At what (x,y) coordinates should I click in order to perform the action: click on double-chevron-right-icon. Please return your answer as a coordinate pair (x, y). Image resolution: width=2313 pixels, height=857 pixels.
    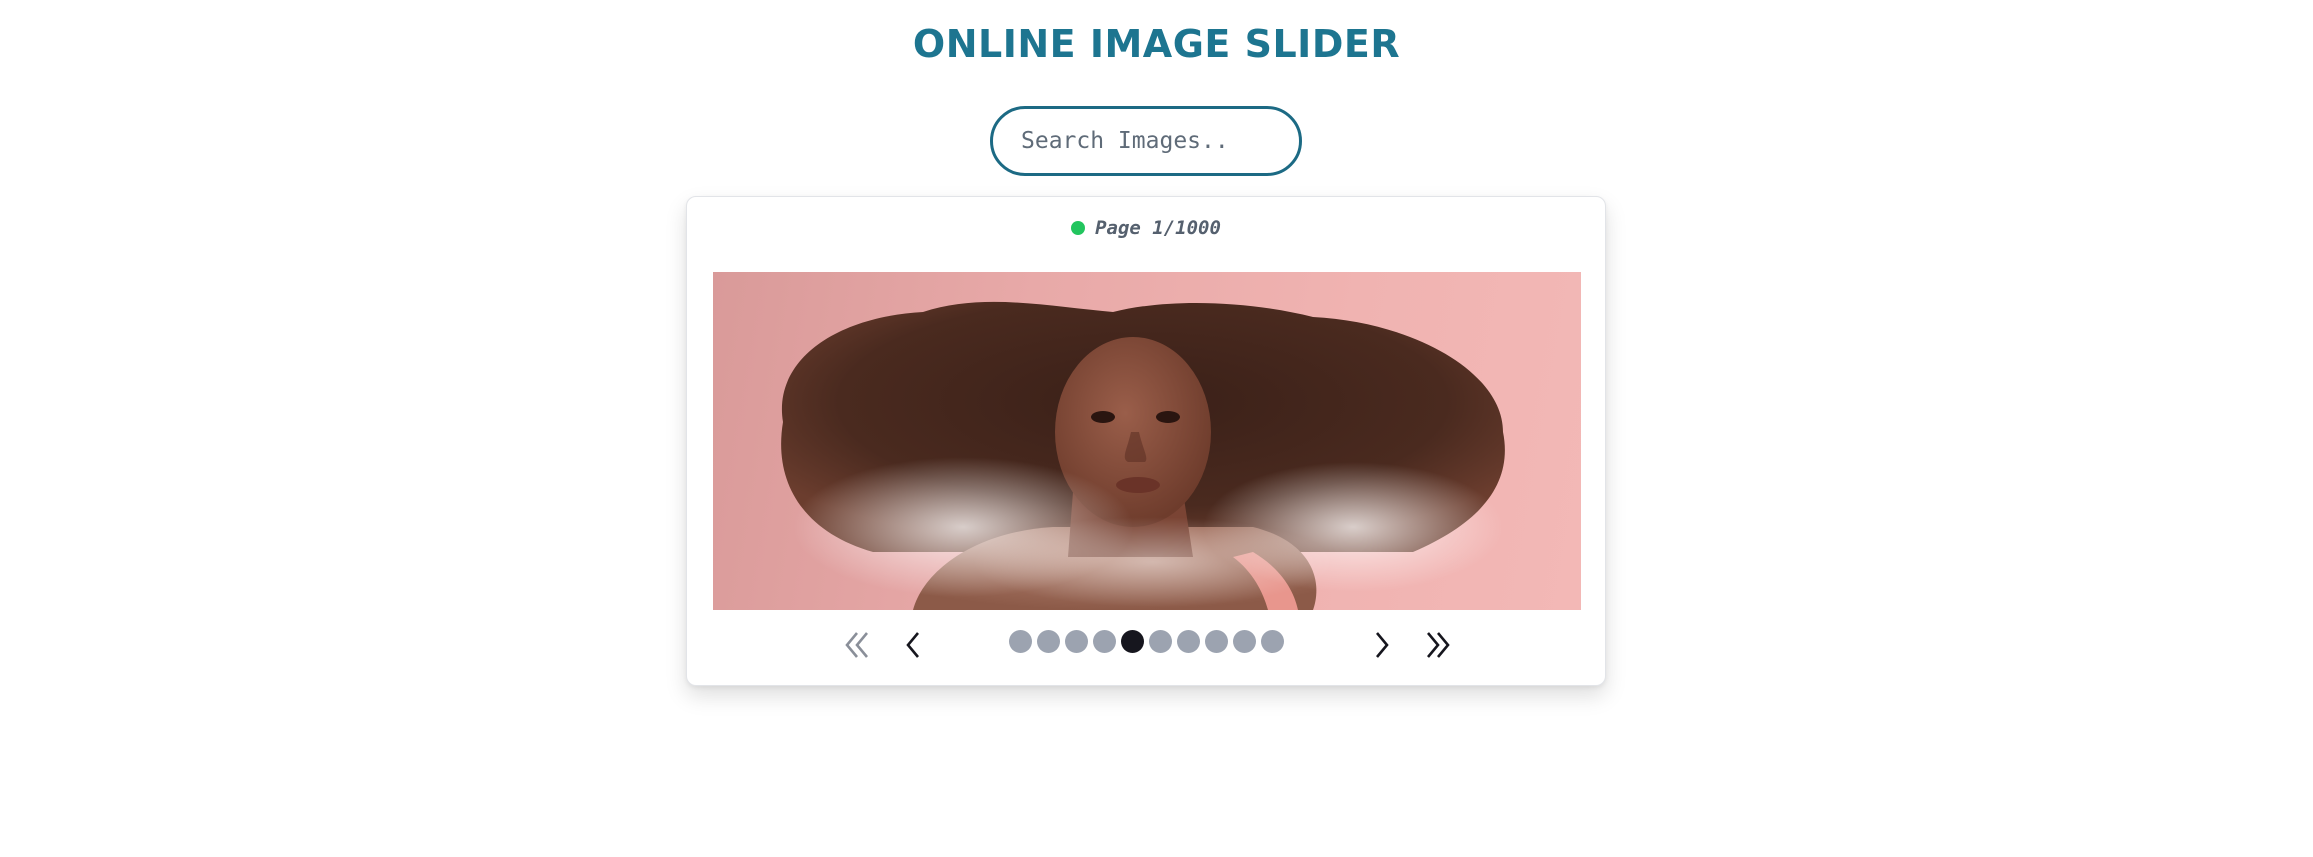
    Looking at the image, I should click on (1438, 645).